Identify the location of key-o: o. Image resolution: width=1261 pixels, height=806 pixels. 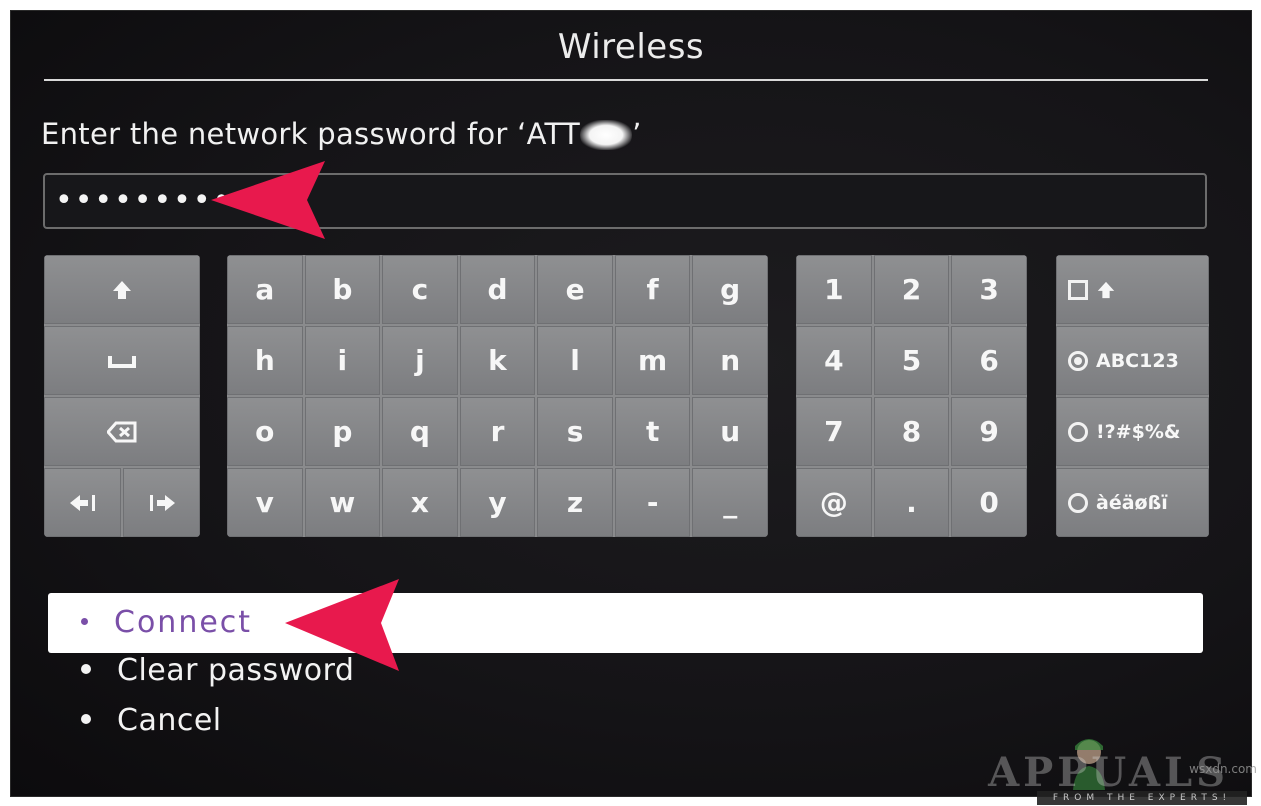
(265, 431).